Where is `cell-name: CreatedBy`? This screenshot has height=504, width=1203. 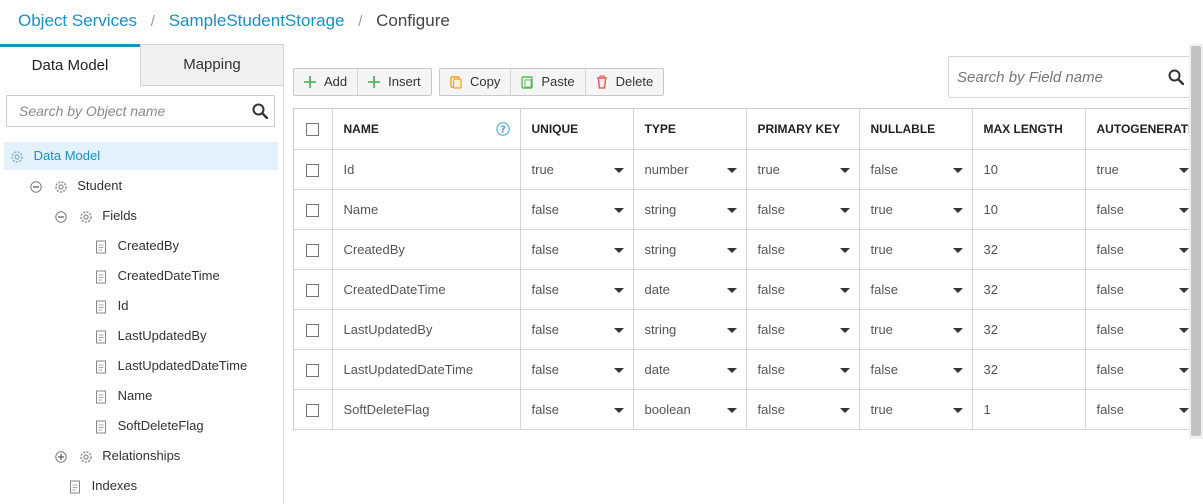 cell-name: CreatedBy is located at coordinates (426, 249).